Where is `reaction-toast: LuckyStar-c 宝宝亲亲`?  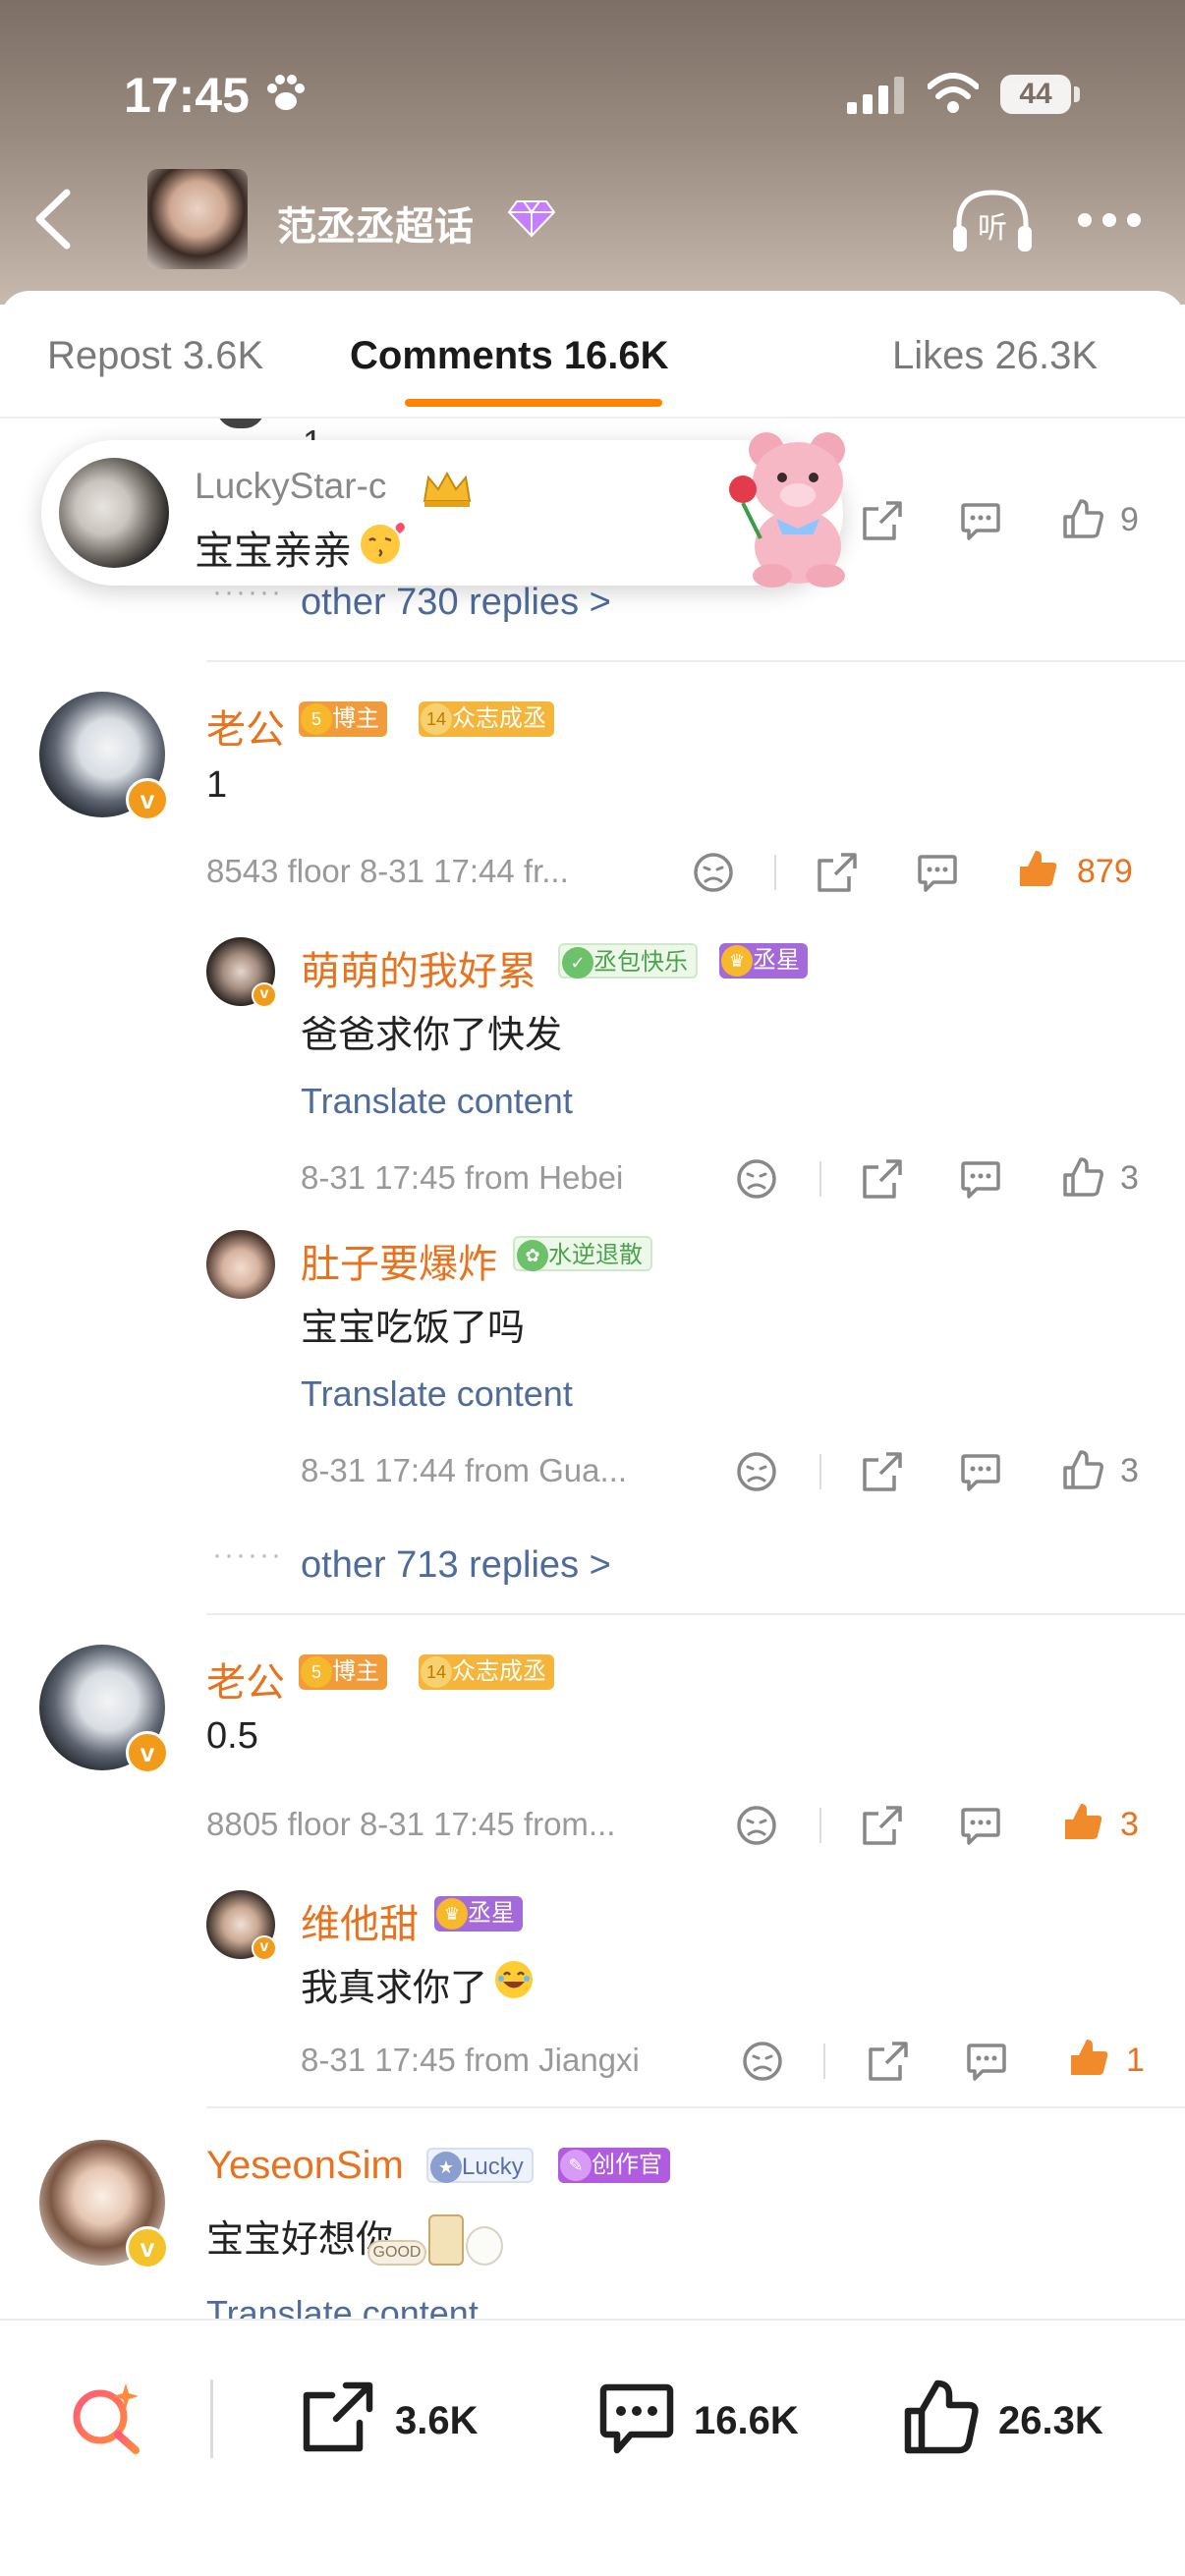
reaction-toast: LuckyStar-c 宝宝亲亲 is located at coordinates (443, 510).